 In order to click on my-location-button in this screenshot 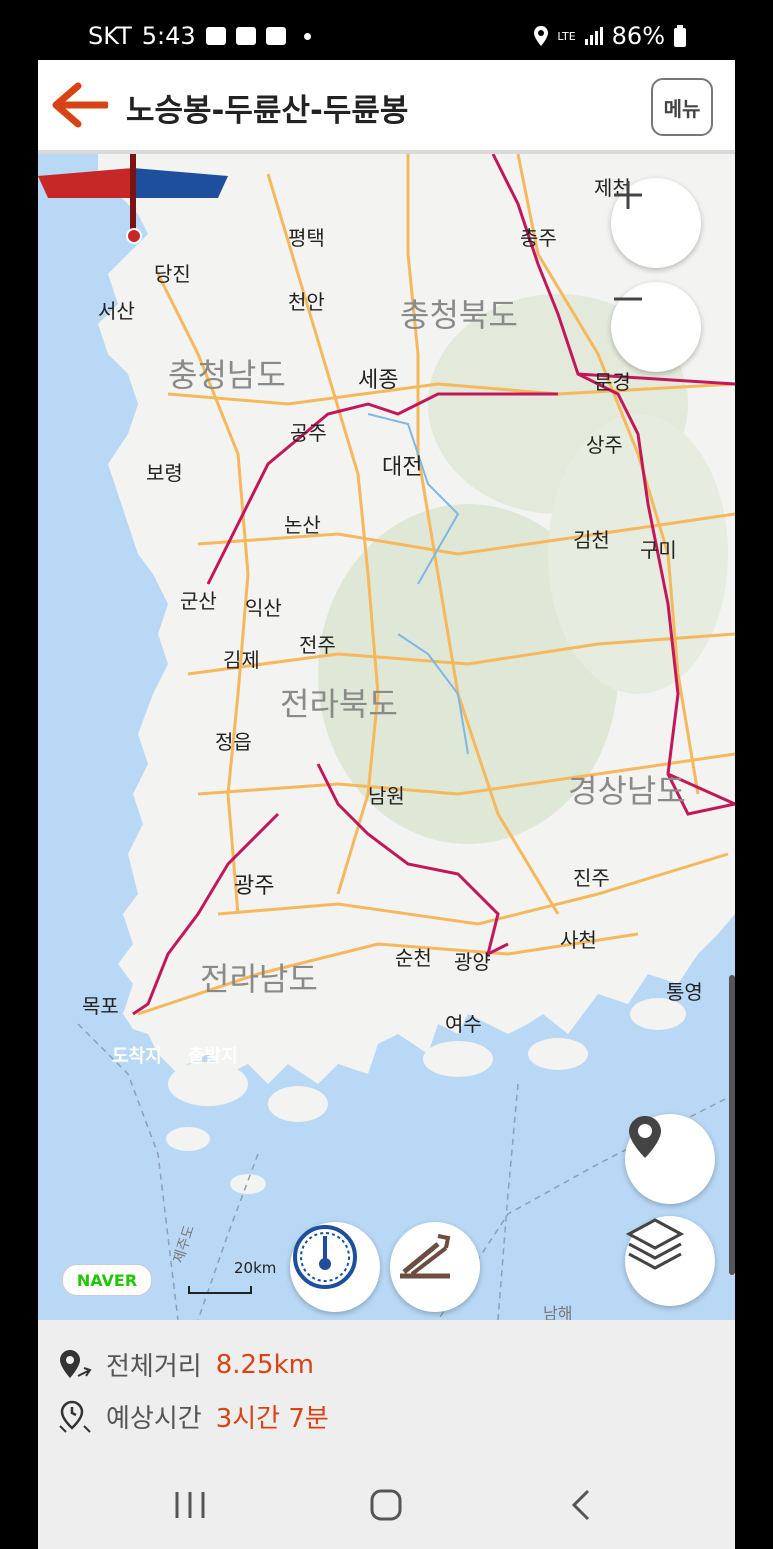, I will do `click(670, 1159)`.